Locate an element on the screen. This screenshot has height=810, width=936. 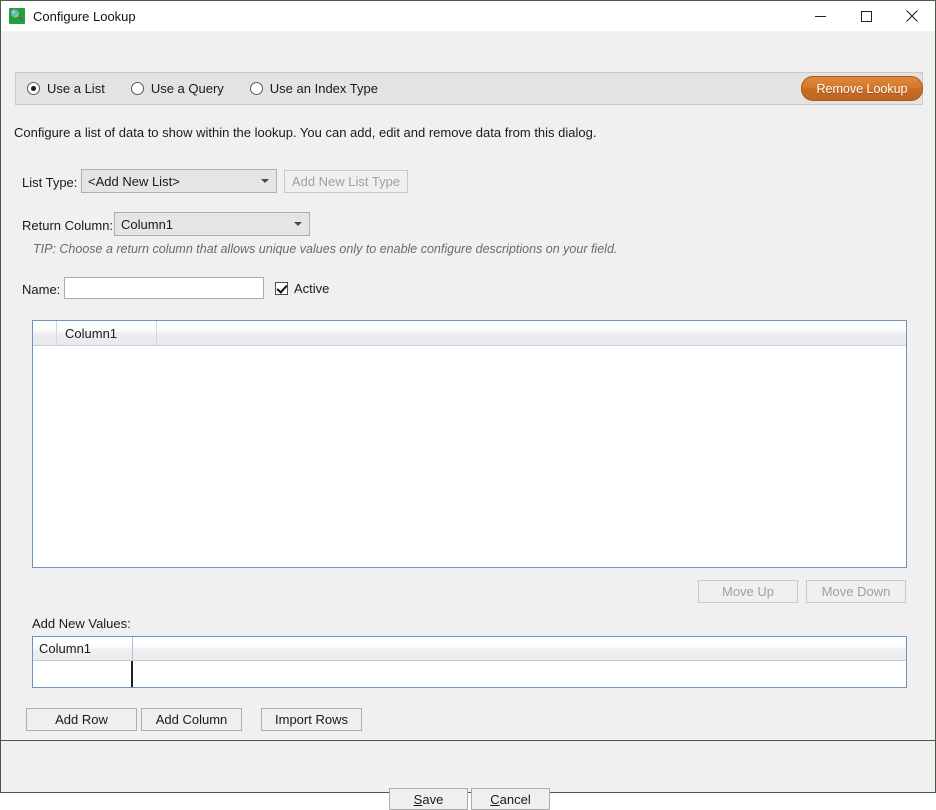
title-bar: 🔍 Configure Lookup is located at coordinates (468, 16).